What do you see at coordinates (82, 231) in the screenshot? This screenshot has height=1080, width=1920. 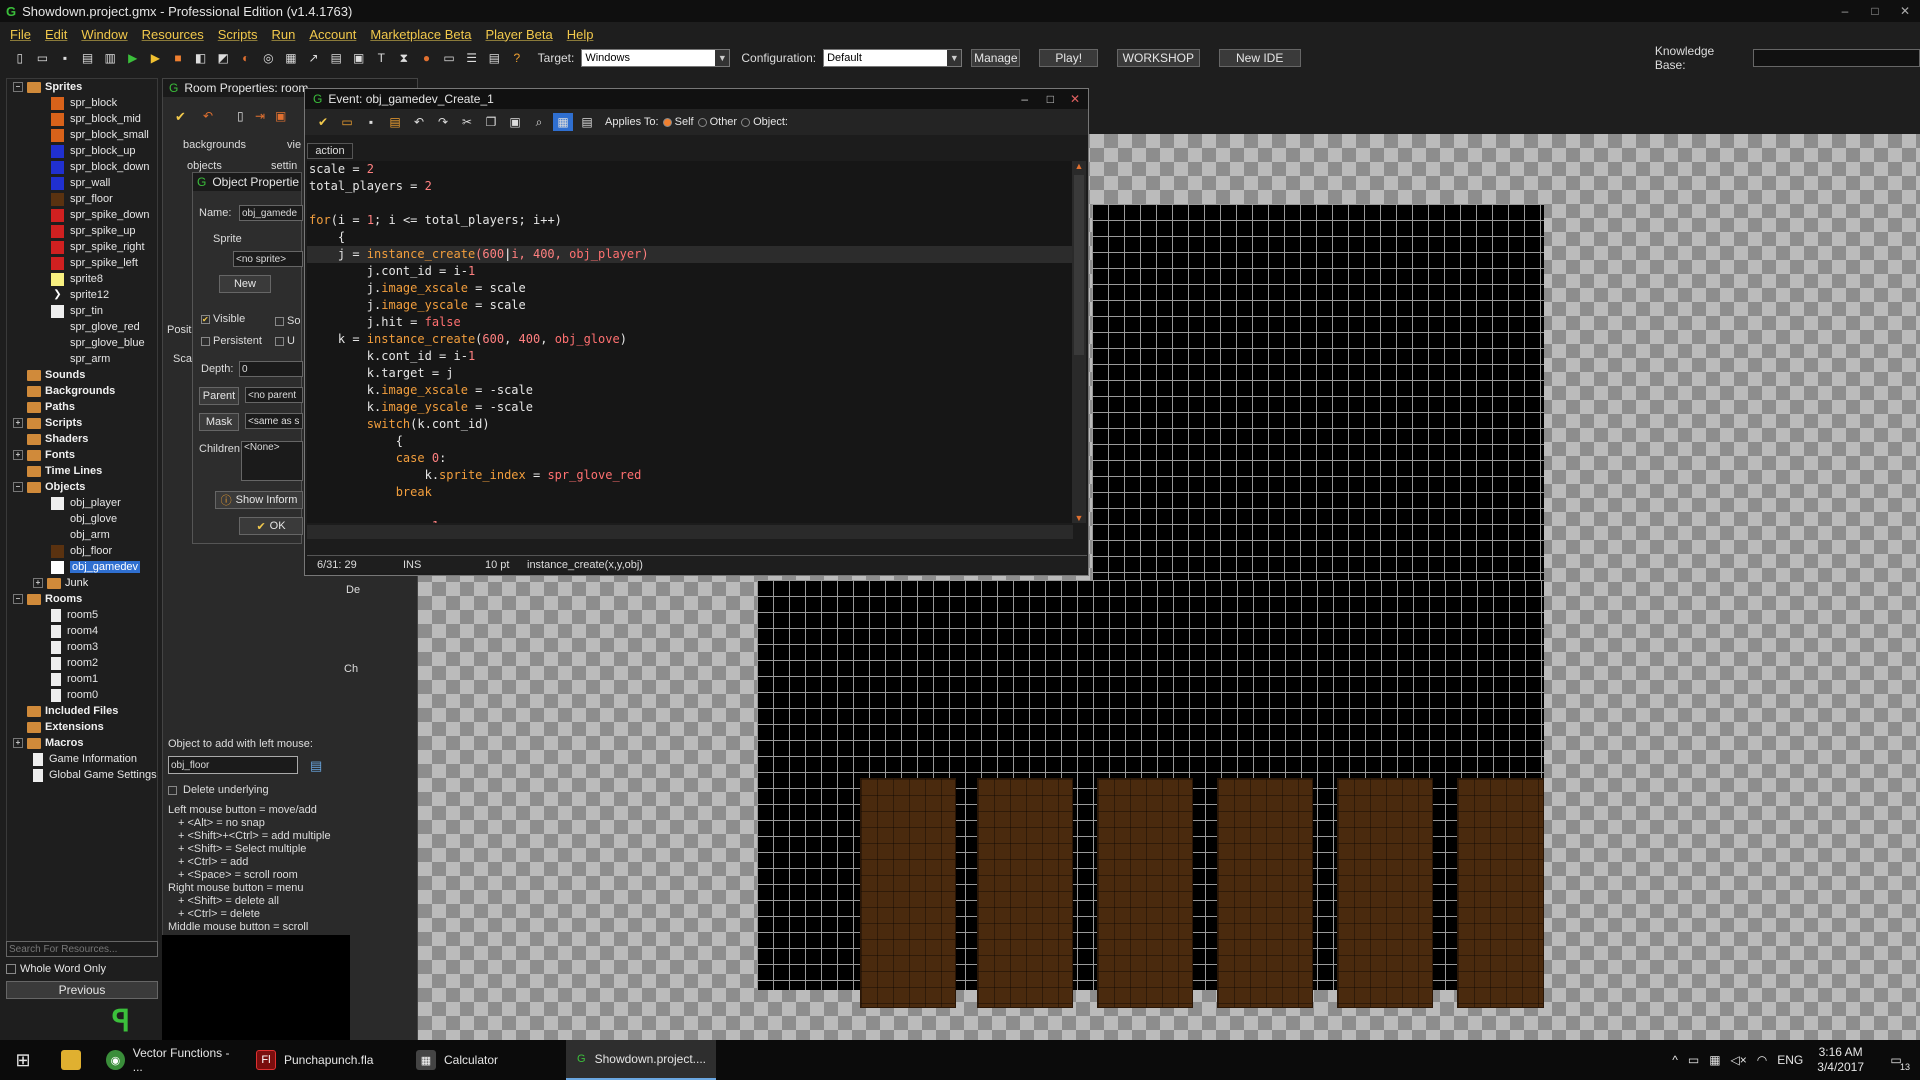 I see `tree-item-sprite: spr_spike_up` at bounding box center [82, 231].